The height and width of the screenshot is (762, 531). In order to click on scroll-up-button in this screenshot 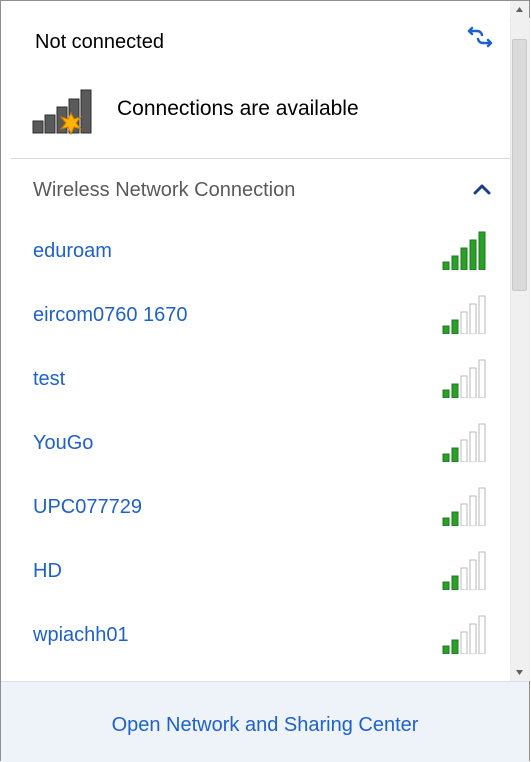, I will do `click(519, 9)`.